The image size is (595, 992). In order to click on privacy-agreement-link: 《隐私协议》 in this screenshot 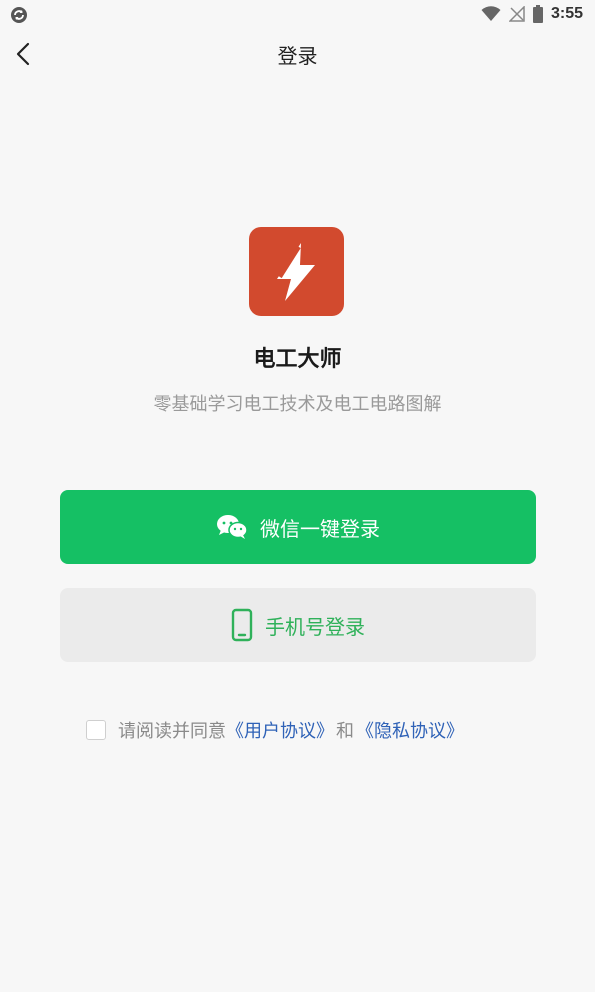, I will do `click(410, 730)`.